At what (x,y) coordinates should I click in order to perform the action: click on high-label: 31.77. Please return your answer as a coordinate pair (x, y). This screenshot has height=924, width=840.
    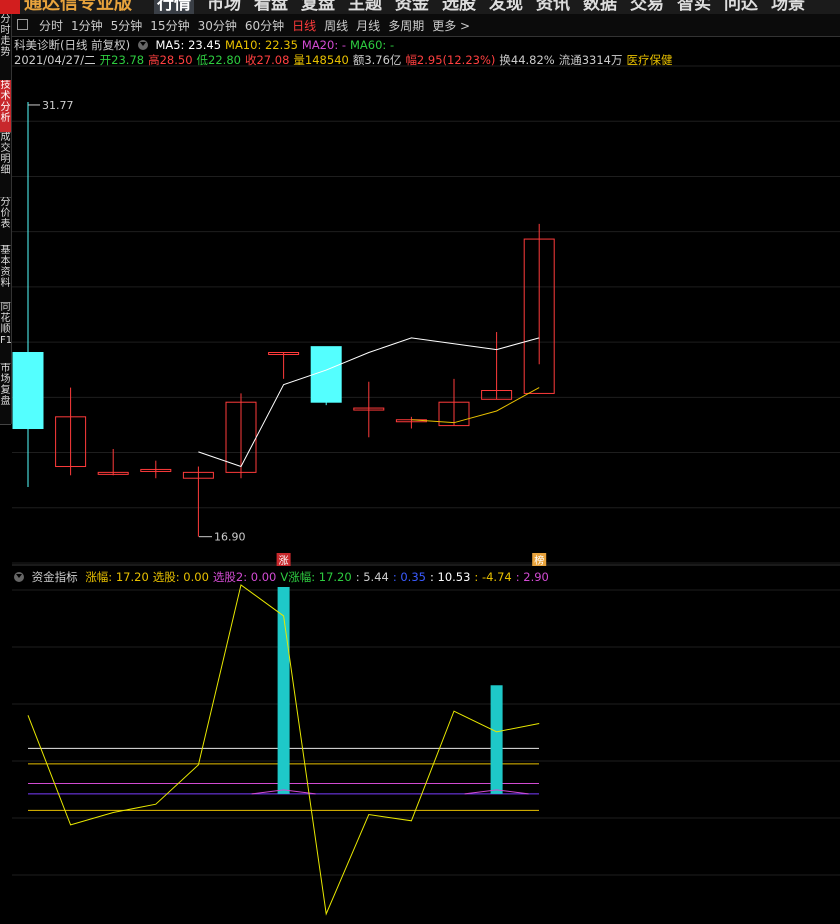
    Looking at the image, I should click on (58, 105).